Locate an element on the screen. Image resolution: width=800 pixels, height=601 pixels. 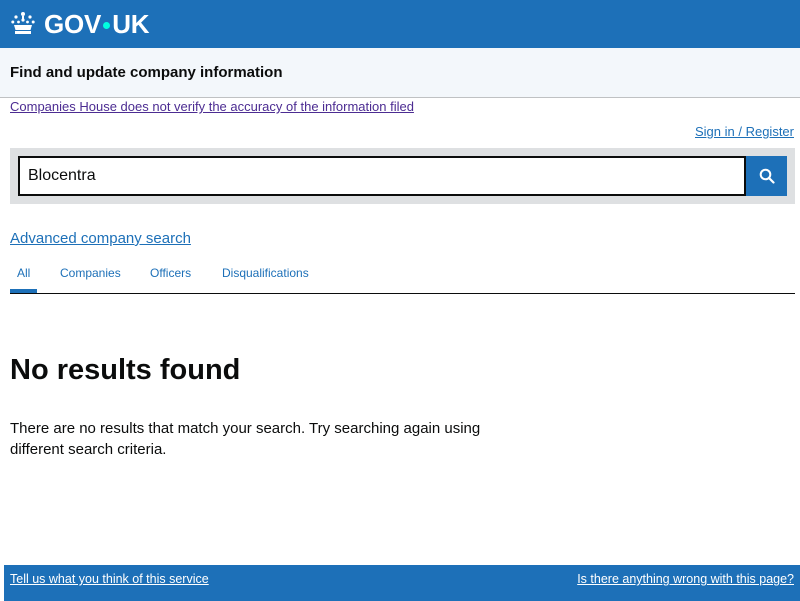
tab-disqualifications: Disqualifications is located at coordinates (265, 273).